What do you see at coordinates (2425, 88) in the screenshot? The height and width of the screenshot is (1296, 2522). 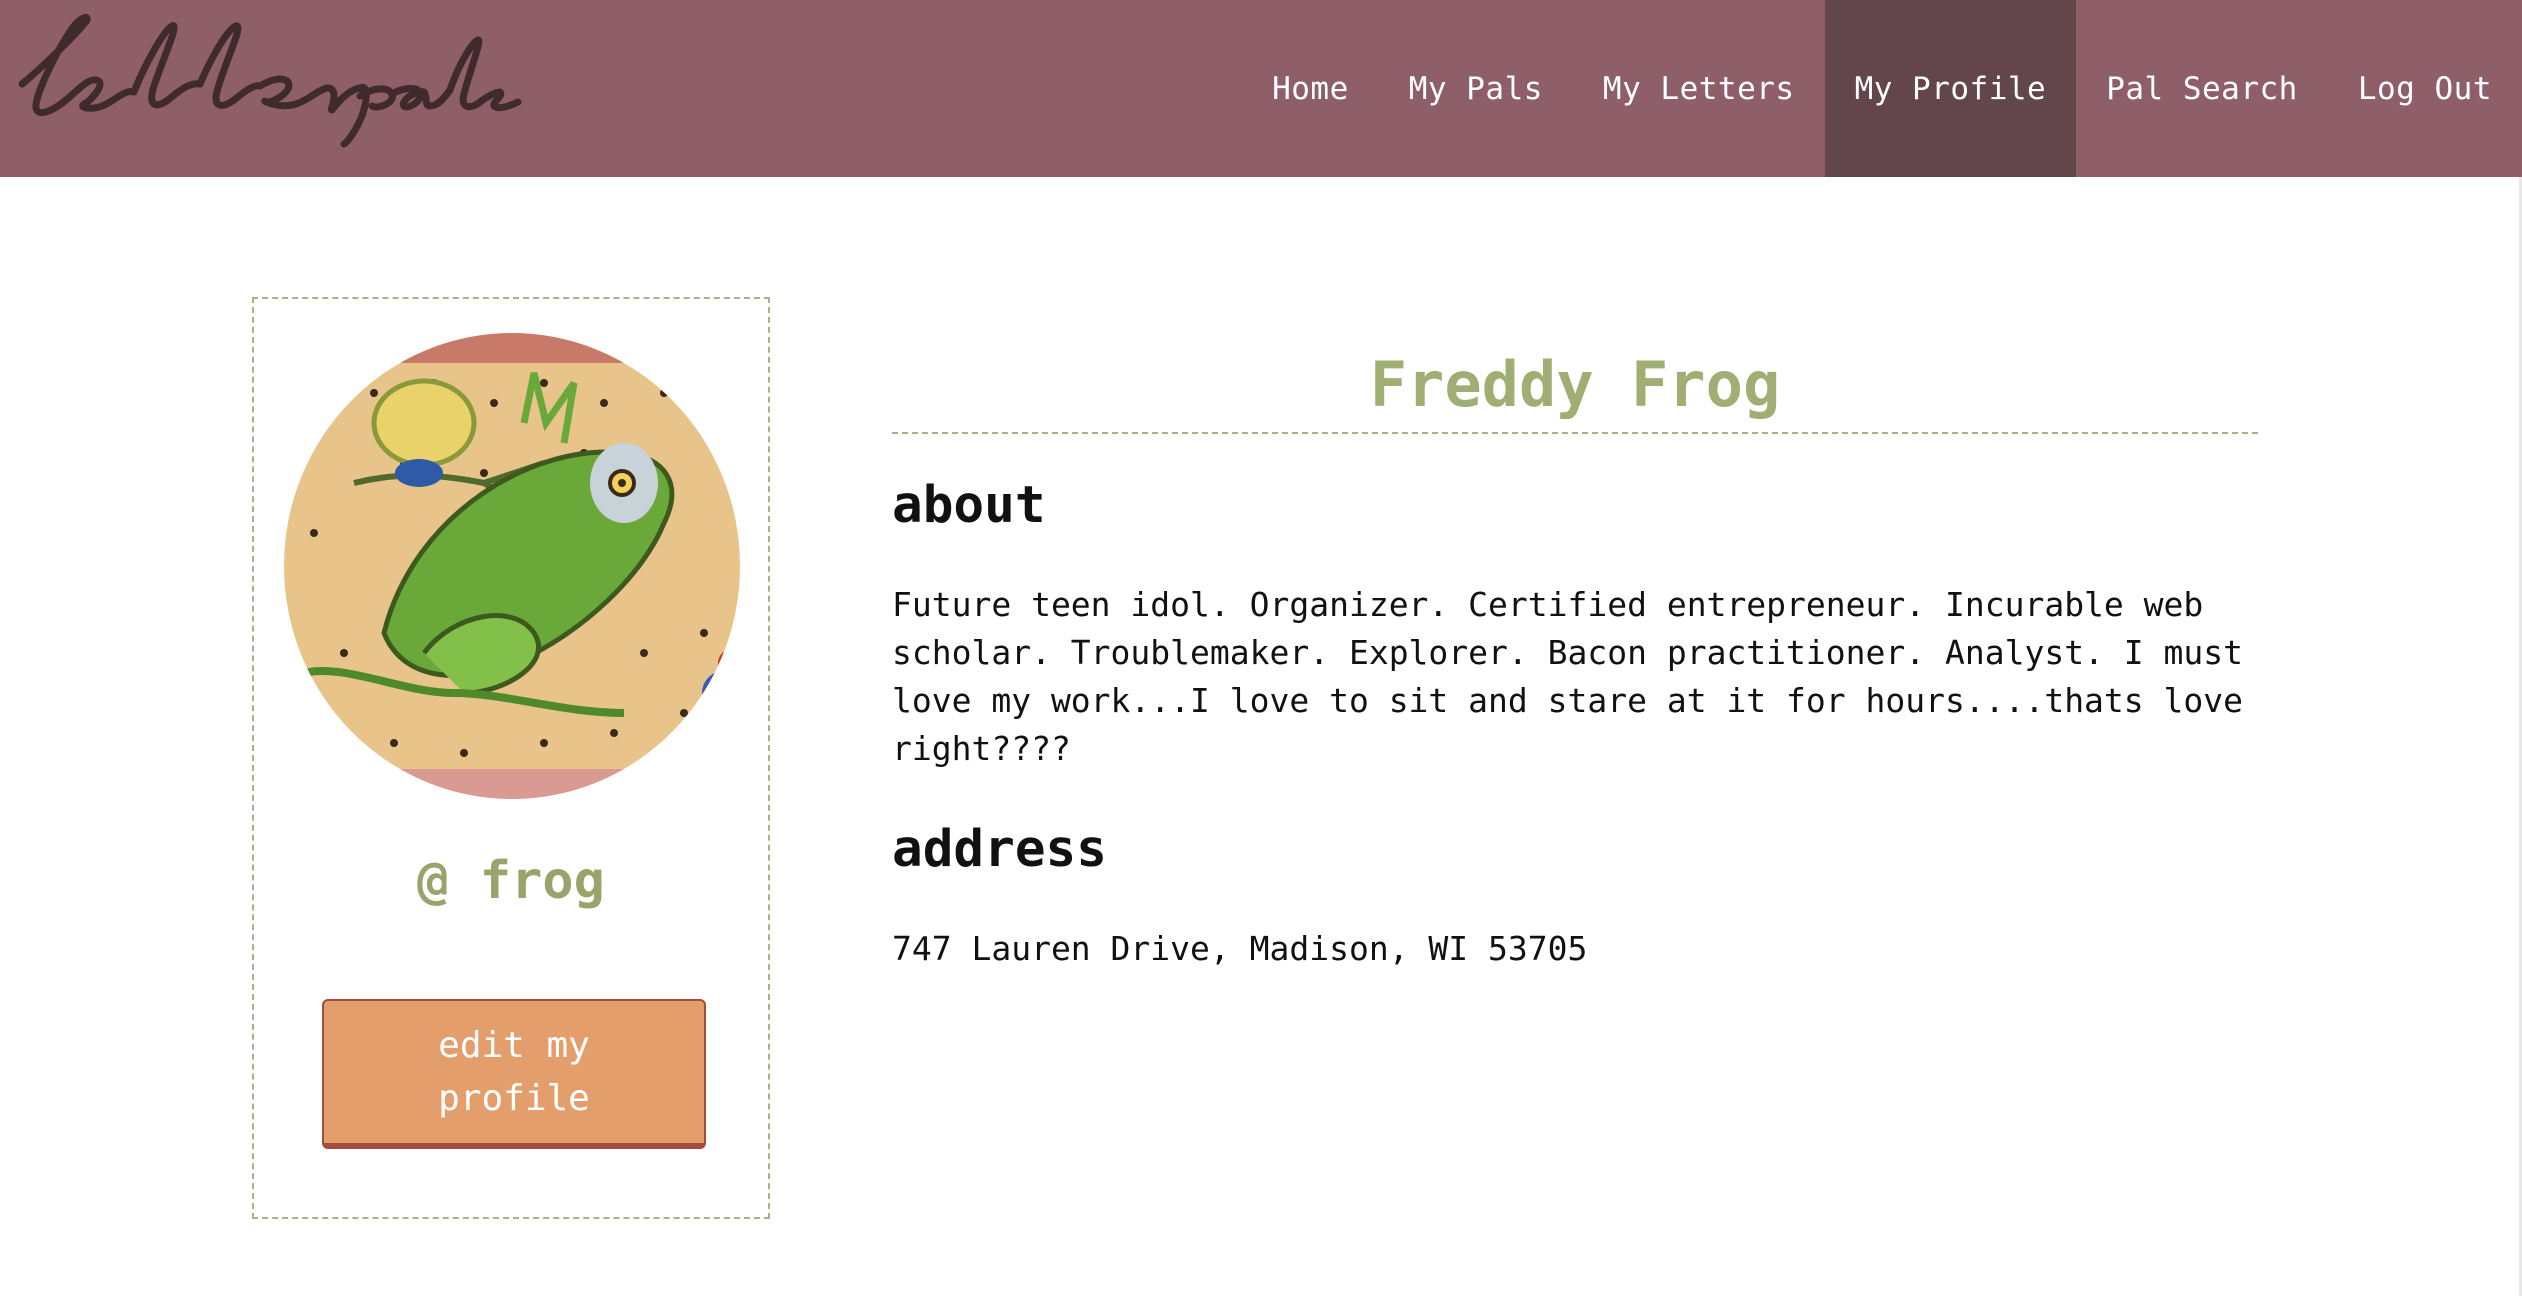 I see `nav-log-out: Log Out` at bounding box center [2425, 88].